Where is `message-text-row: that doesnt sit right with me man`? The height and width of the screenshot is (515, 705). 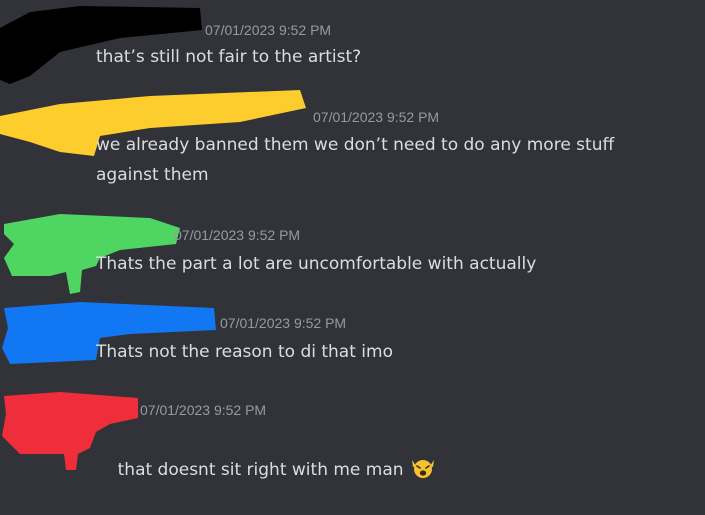
message-text-row: that doesnt sit right with me man is located at coordinates (376, 470).